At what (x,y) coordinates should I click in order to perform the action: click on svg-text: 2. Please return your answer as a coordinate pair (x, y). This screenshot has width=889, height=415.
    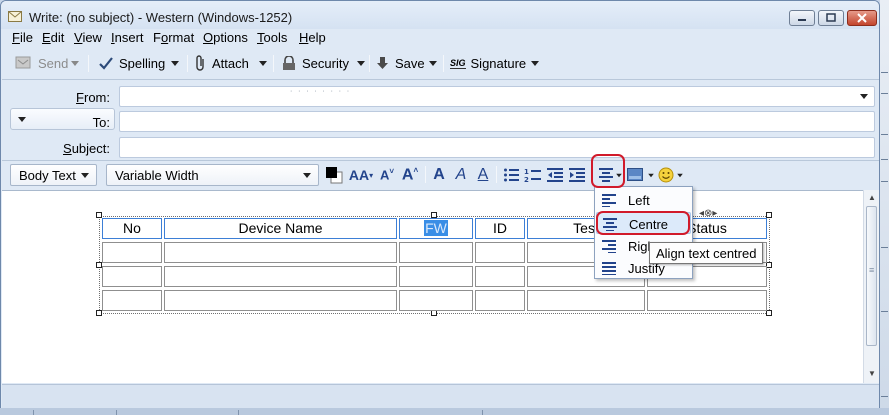
    Looking at the image, I should click on (526, 179).